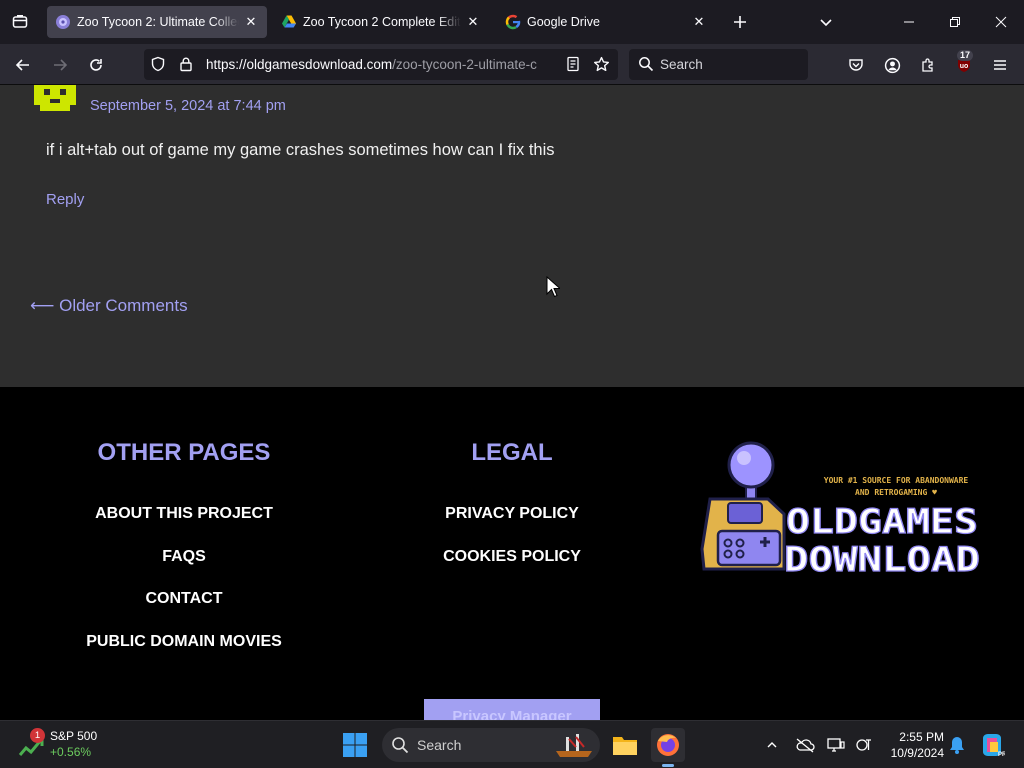 Image resolution: width=1024 pixels, height=768 pixels. Describe the element at coordinates (882, 522) in the screenshot. I see `logo-word-oldgames: OLDGAMES` at that location.